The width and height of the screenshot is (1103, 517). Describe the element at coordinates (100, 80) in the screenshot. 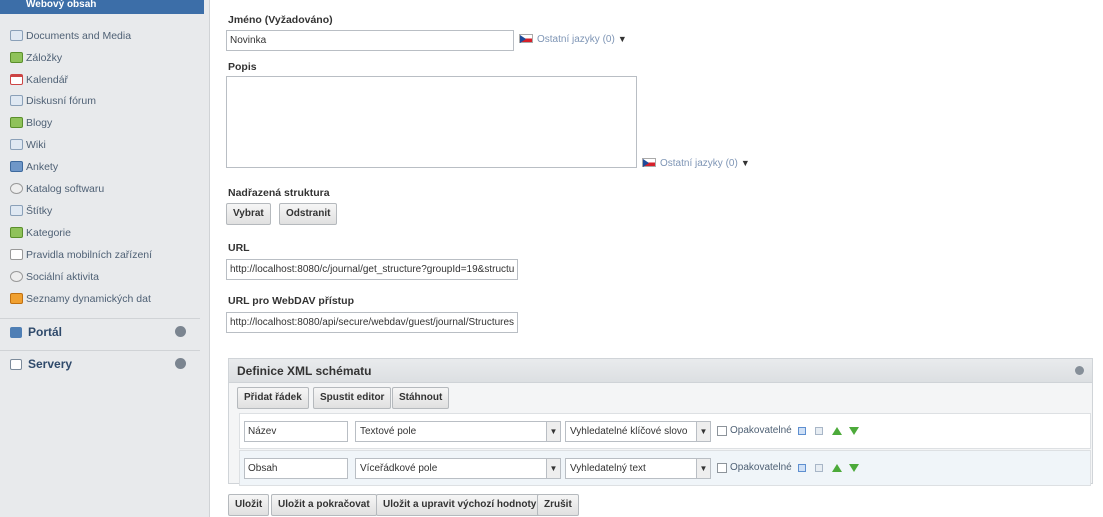

I see `sidebar-item-calendar: Kalendář` at that location.